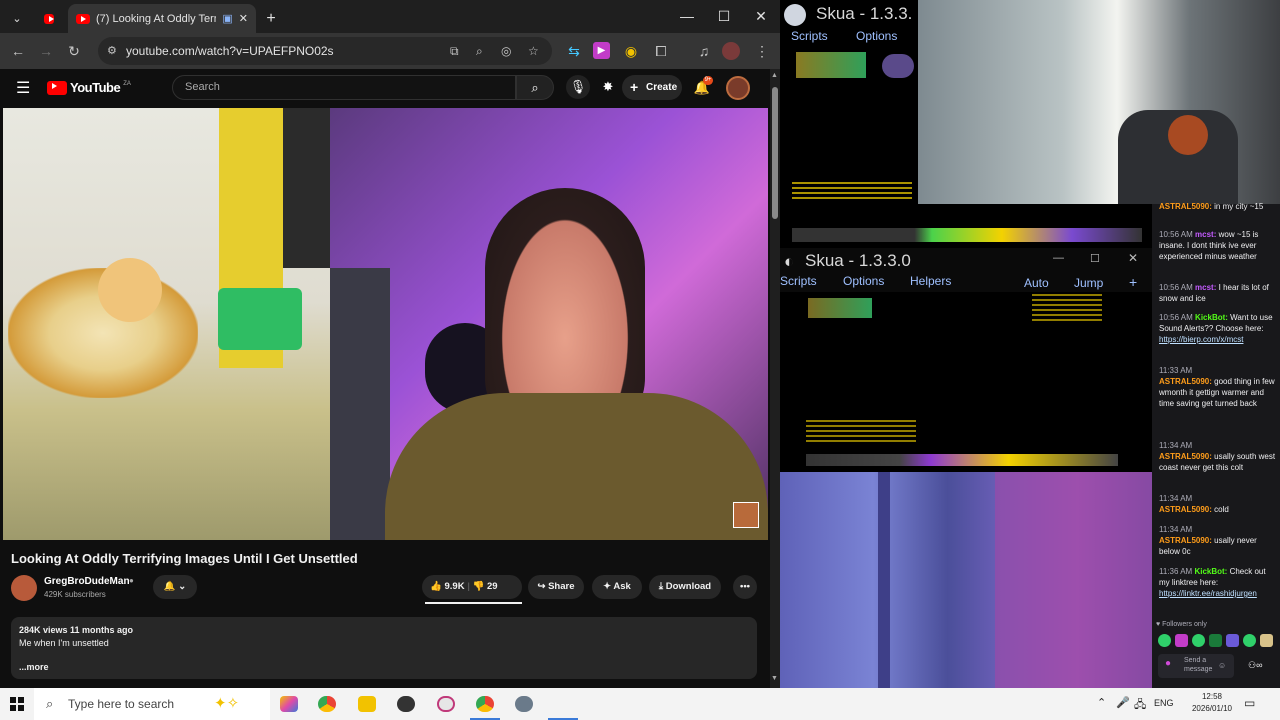 Image resolution: width=1280 pixels, height=720 pixels. What do you see at coordinates (175, 587) in the screenshot?
I see `subscription-bell-button: 🔔 ⌄` at bounding box center [175, 587].